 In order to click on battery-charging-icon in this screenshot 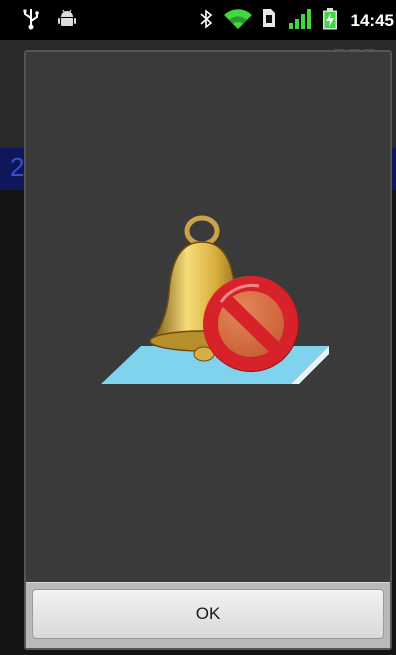, I will do `click(330, 21)`.